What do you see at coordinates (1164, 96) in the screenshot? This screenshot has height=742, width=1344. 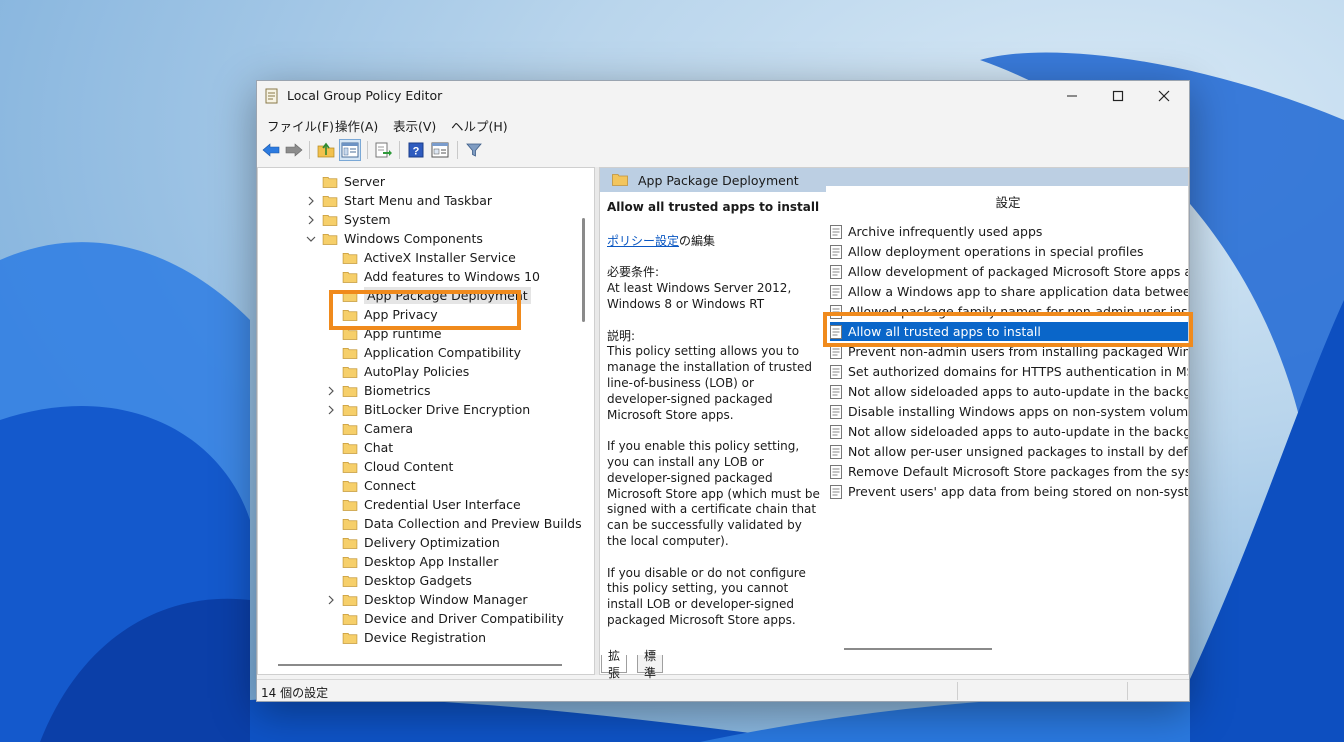 I see `close-button` at bounding box center [1164, 96].